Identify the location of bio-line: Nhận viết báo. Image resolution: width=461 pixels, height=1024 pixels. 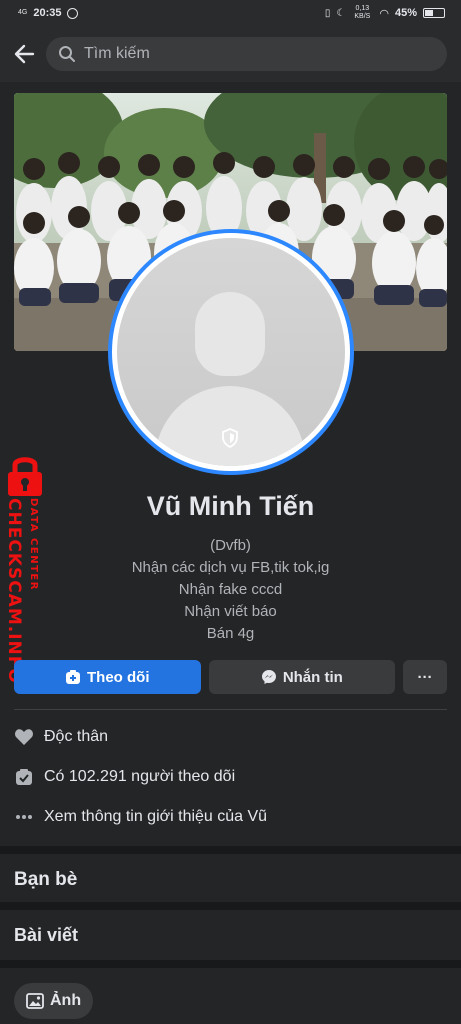
(230, 611).